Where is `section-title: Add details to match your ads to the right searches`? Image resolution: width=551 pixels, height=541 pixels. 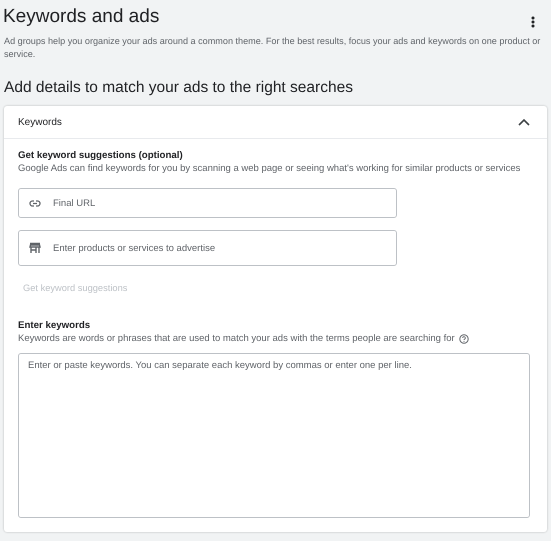 section-title: Add details to match your ads to the right searches is located at coordinates (179, 88).